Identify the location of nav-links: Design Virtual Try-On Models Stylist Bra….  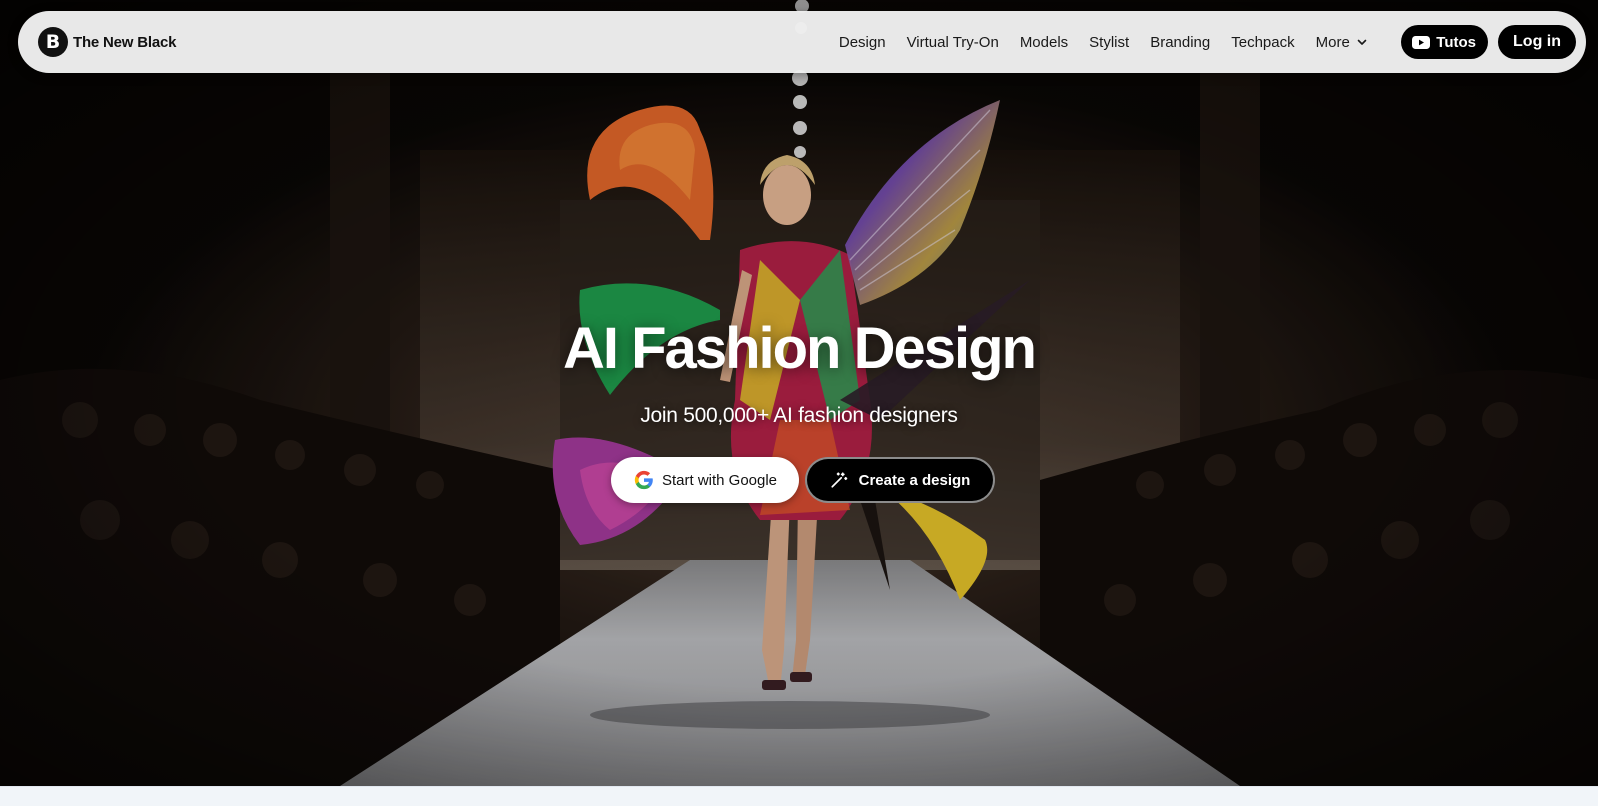
(1207, 42).